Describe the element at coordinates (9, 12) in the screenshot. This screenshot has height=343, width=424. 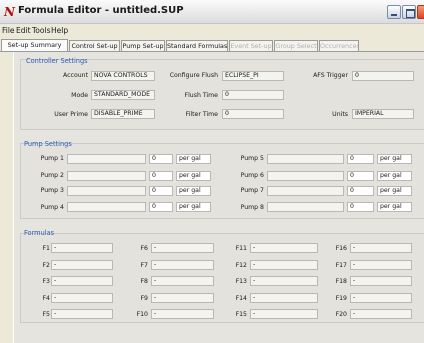
I see `app-logo-icon: N` at that location.